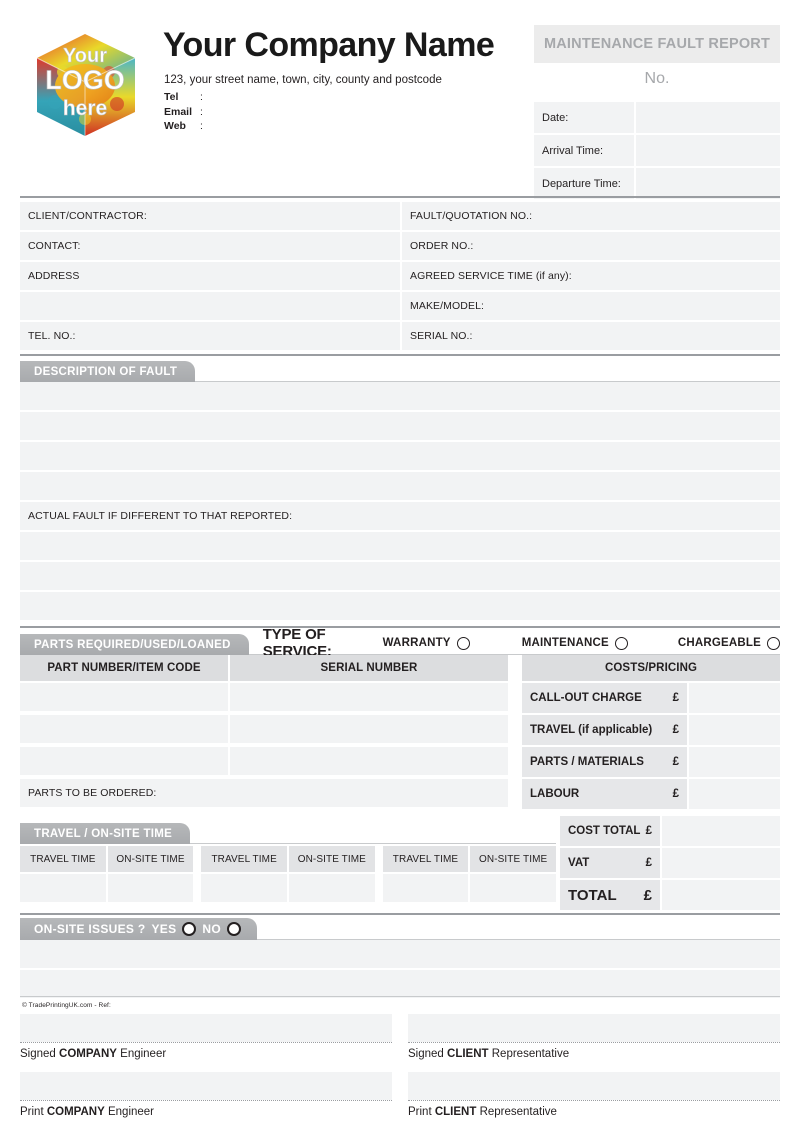 This screenshot has width=800, height=1131. Describe the element at coordinates (708, 117) in the screenshot. I see `meta-value-date` at that location.